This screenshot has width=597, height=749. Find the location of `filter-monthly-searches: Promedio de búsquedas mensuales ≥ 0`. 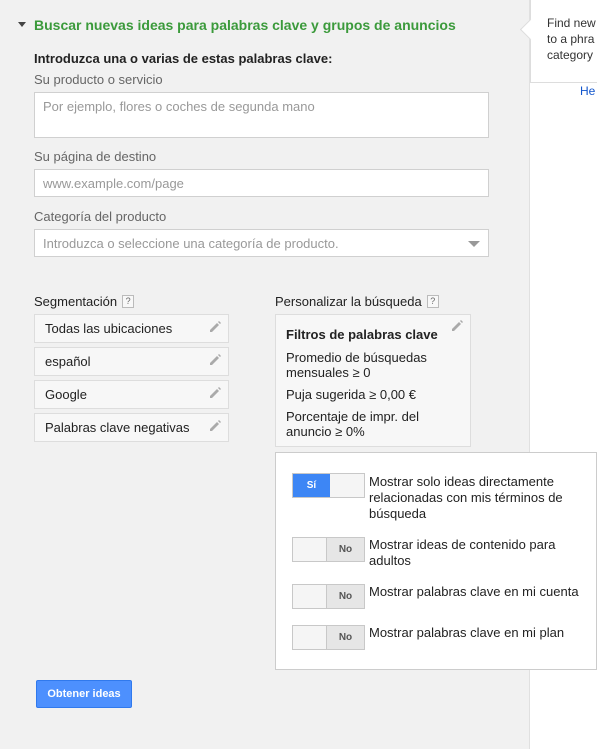

filter-monthly-searches: Promedio de búsquedas mensuales ≥ 0 is located at coordinates (356, 365).